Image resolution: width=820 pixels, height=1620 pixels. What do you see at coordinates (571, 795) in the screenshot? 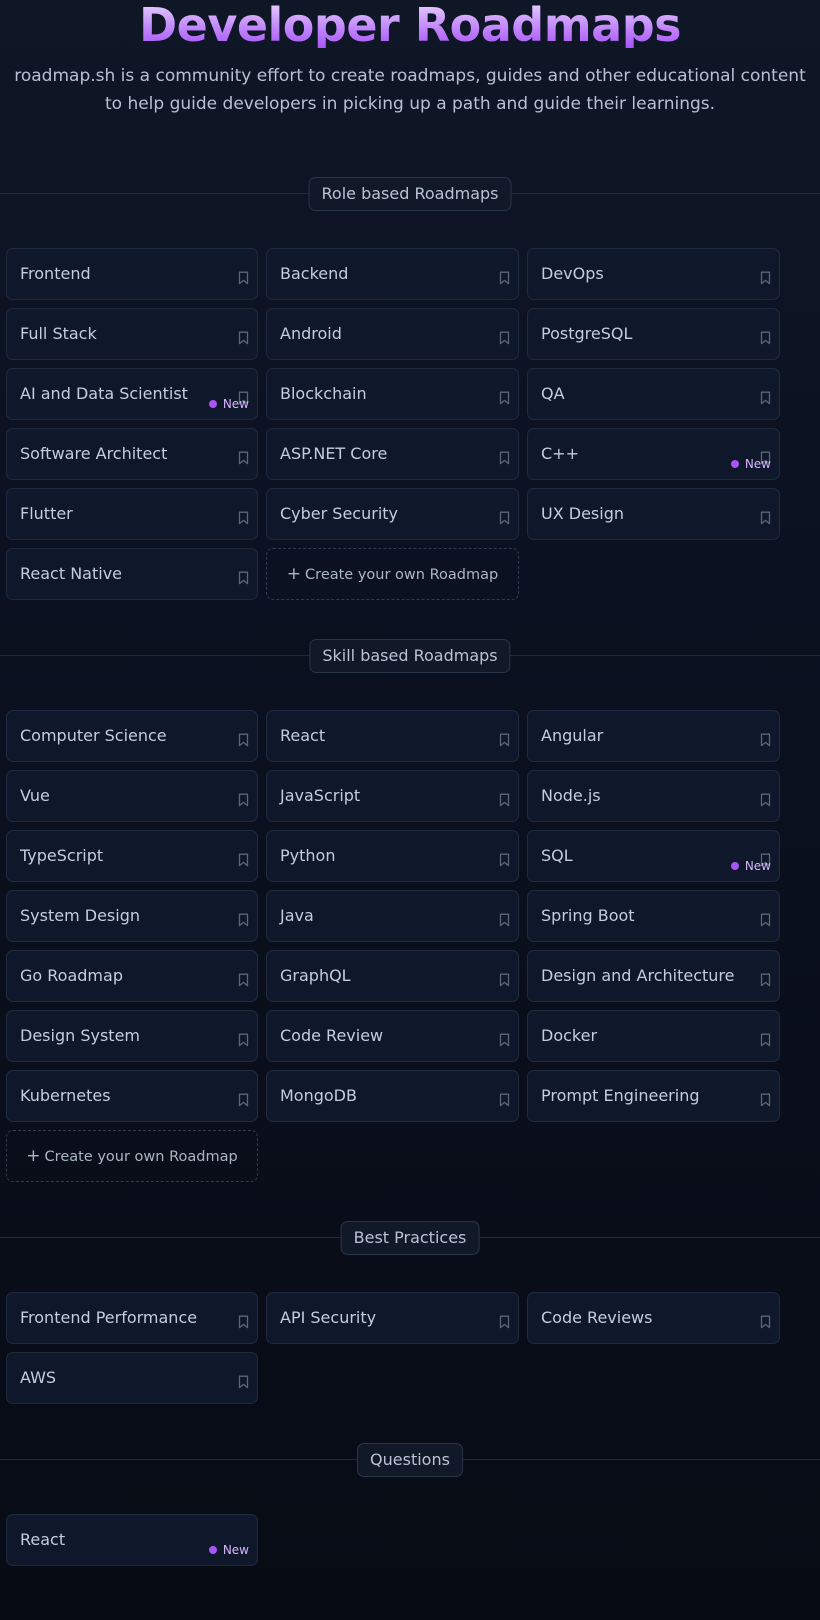
I see `roadmap-card-label: Node.js` at bounding box center [571, 795].